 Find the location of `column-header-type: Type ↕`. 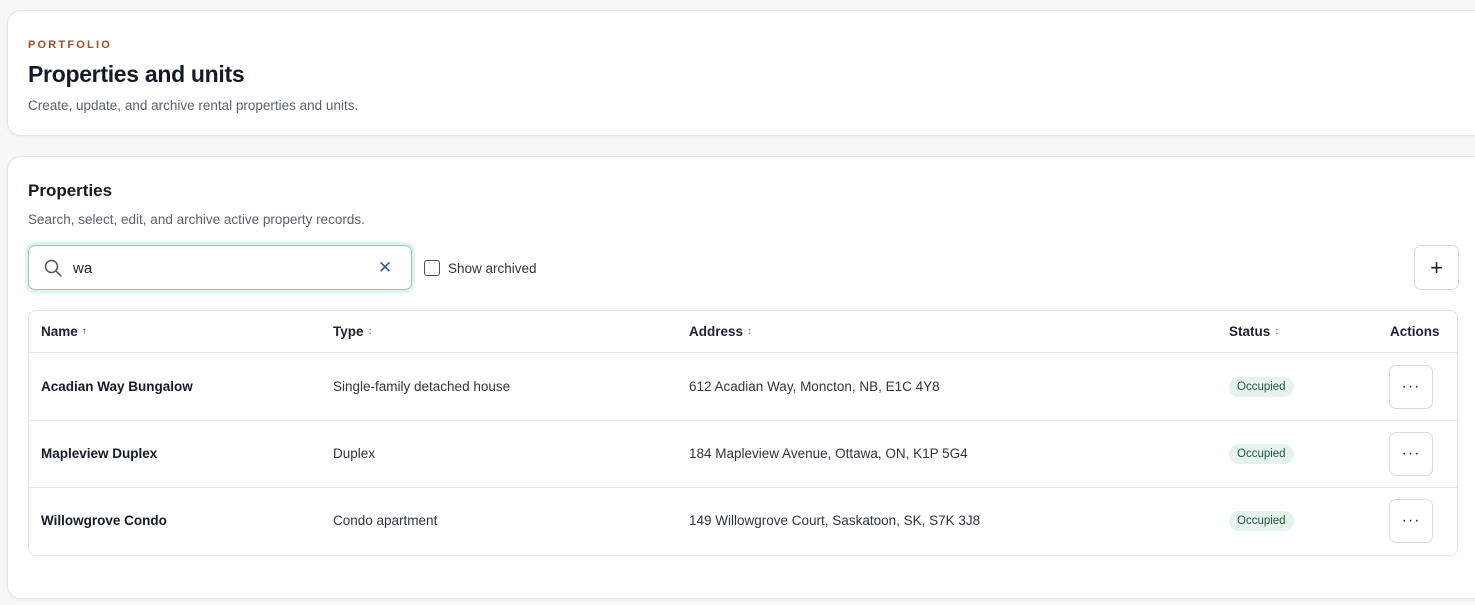

column-header-type: Type ↕ is located at coordinates (353, 331).